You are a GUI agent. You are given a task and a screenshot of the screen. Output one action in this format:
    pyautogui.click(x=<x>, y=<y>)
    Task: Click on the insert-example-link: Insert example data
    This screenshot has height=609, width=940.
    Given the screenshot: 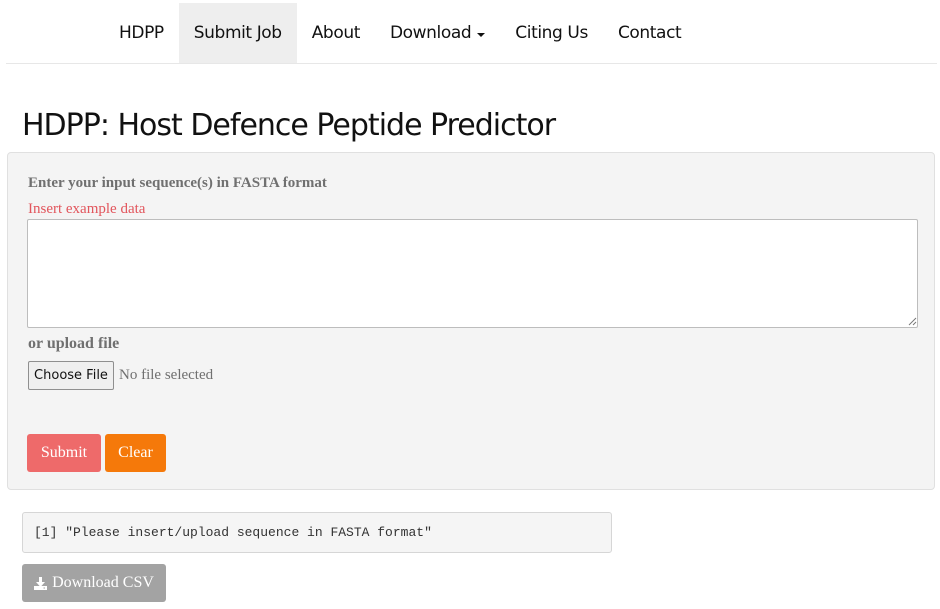 What is the action you would take?
    pyautogui.click(x=86, y=209)
    